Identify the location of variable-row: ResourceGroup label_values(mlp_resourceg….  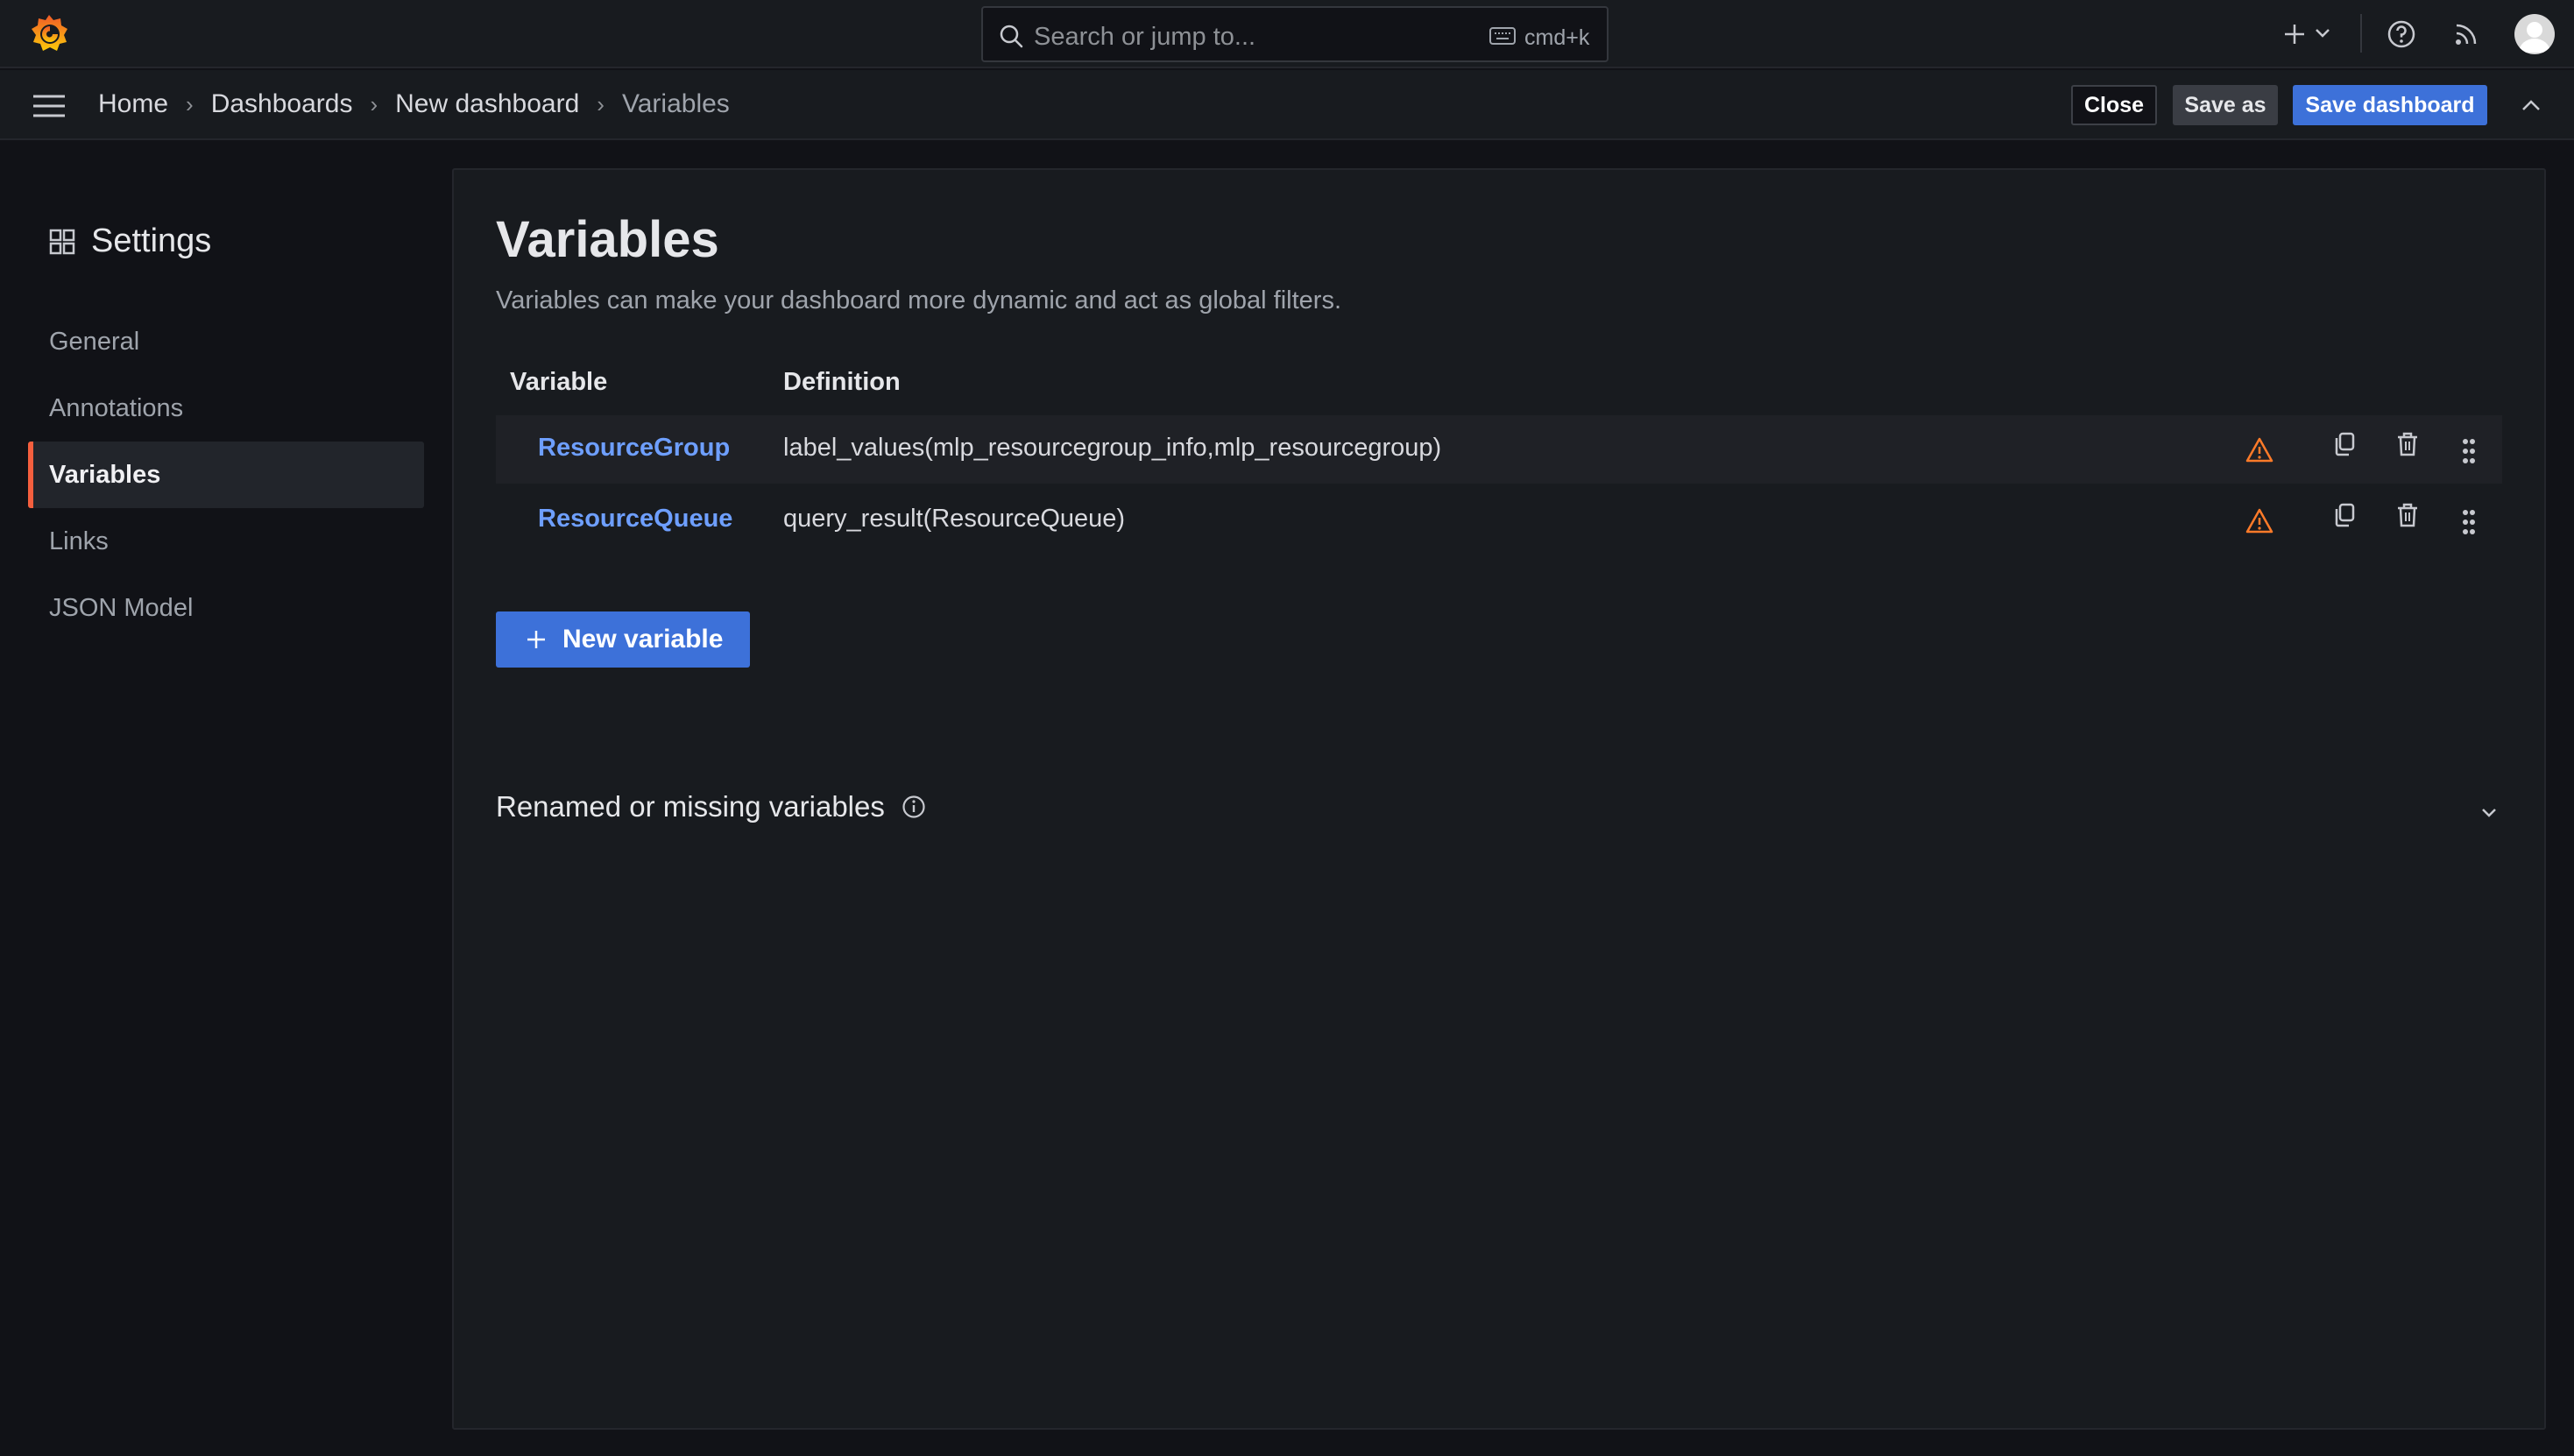
(1499, 449).